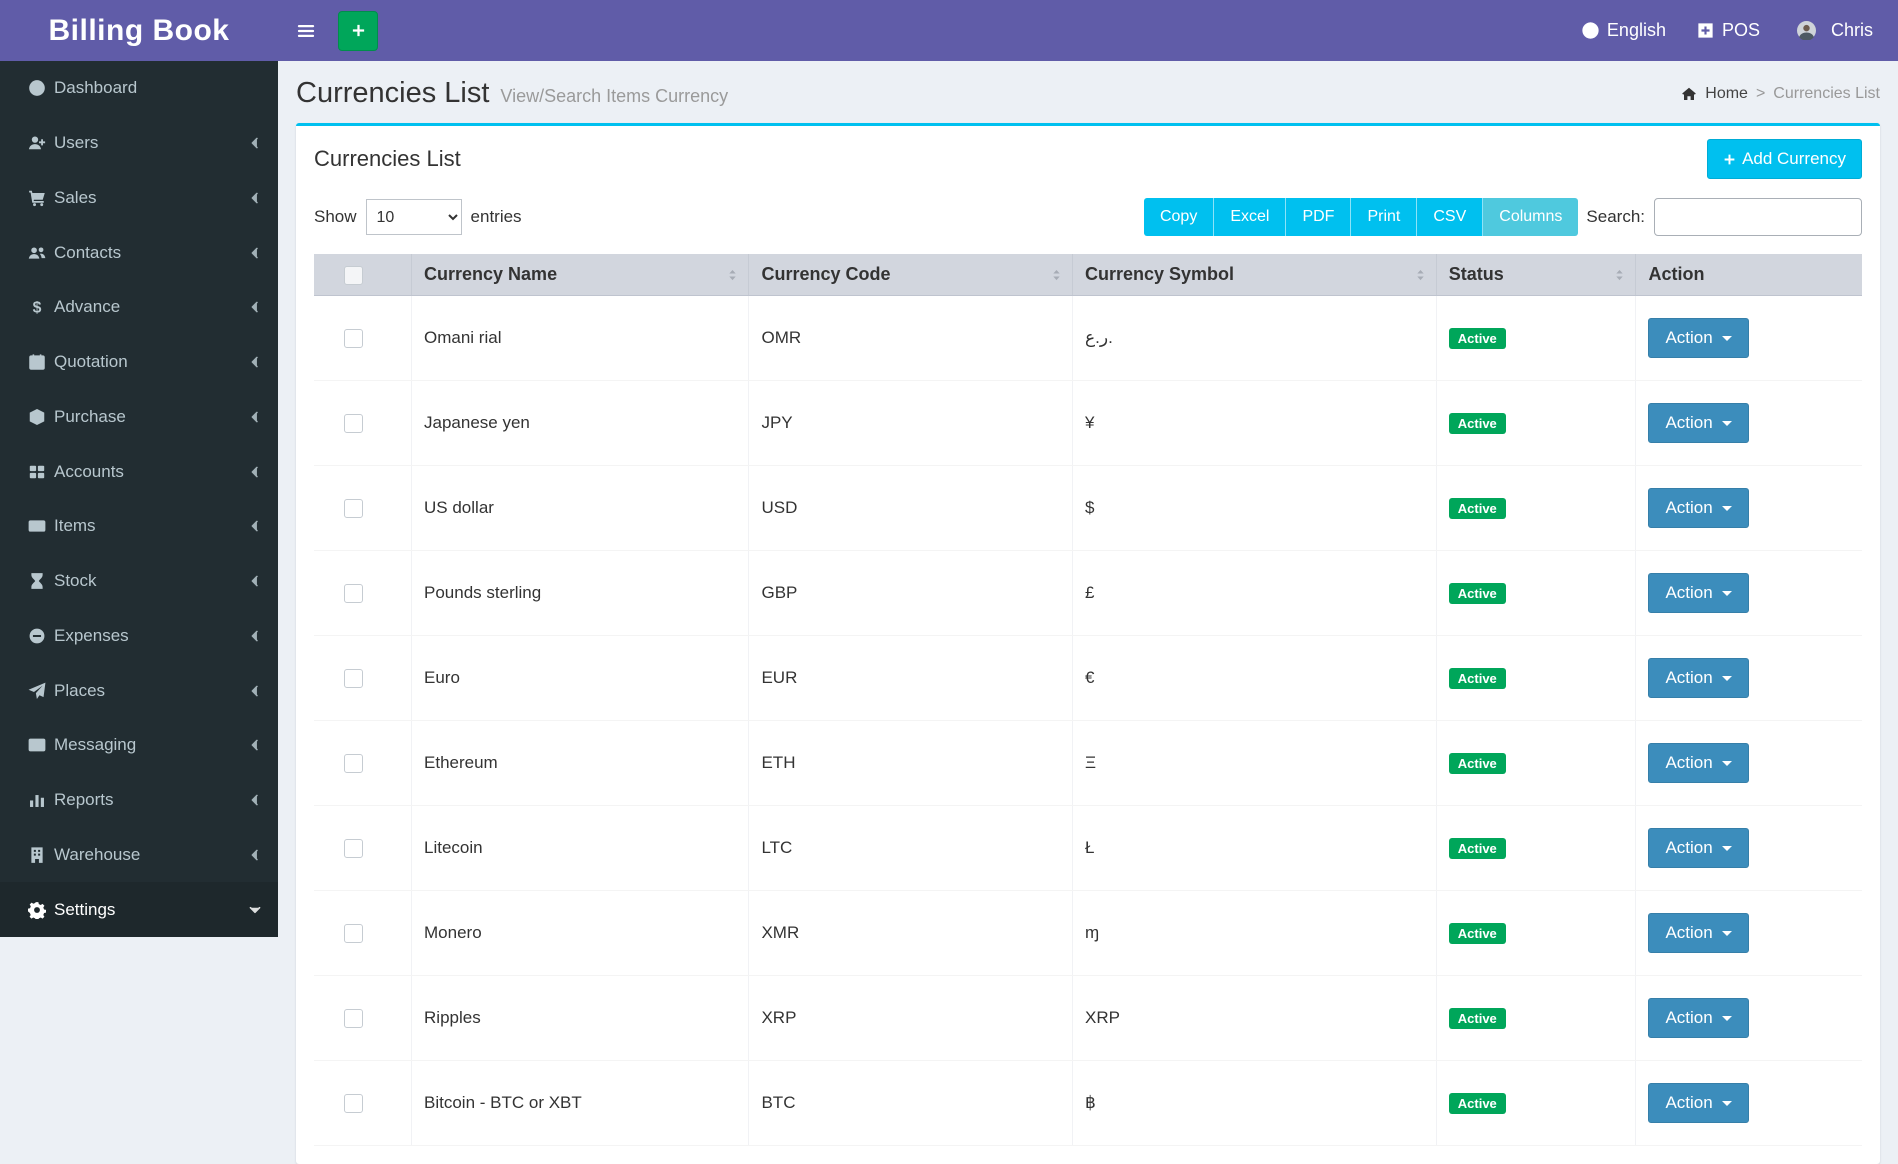 This screenshot has width=1898, height=1164. What do you see at coordinates (1728, 30) in the screenshot?
I see `pos-button: POS` at bounding box center [1728, 30].